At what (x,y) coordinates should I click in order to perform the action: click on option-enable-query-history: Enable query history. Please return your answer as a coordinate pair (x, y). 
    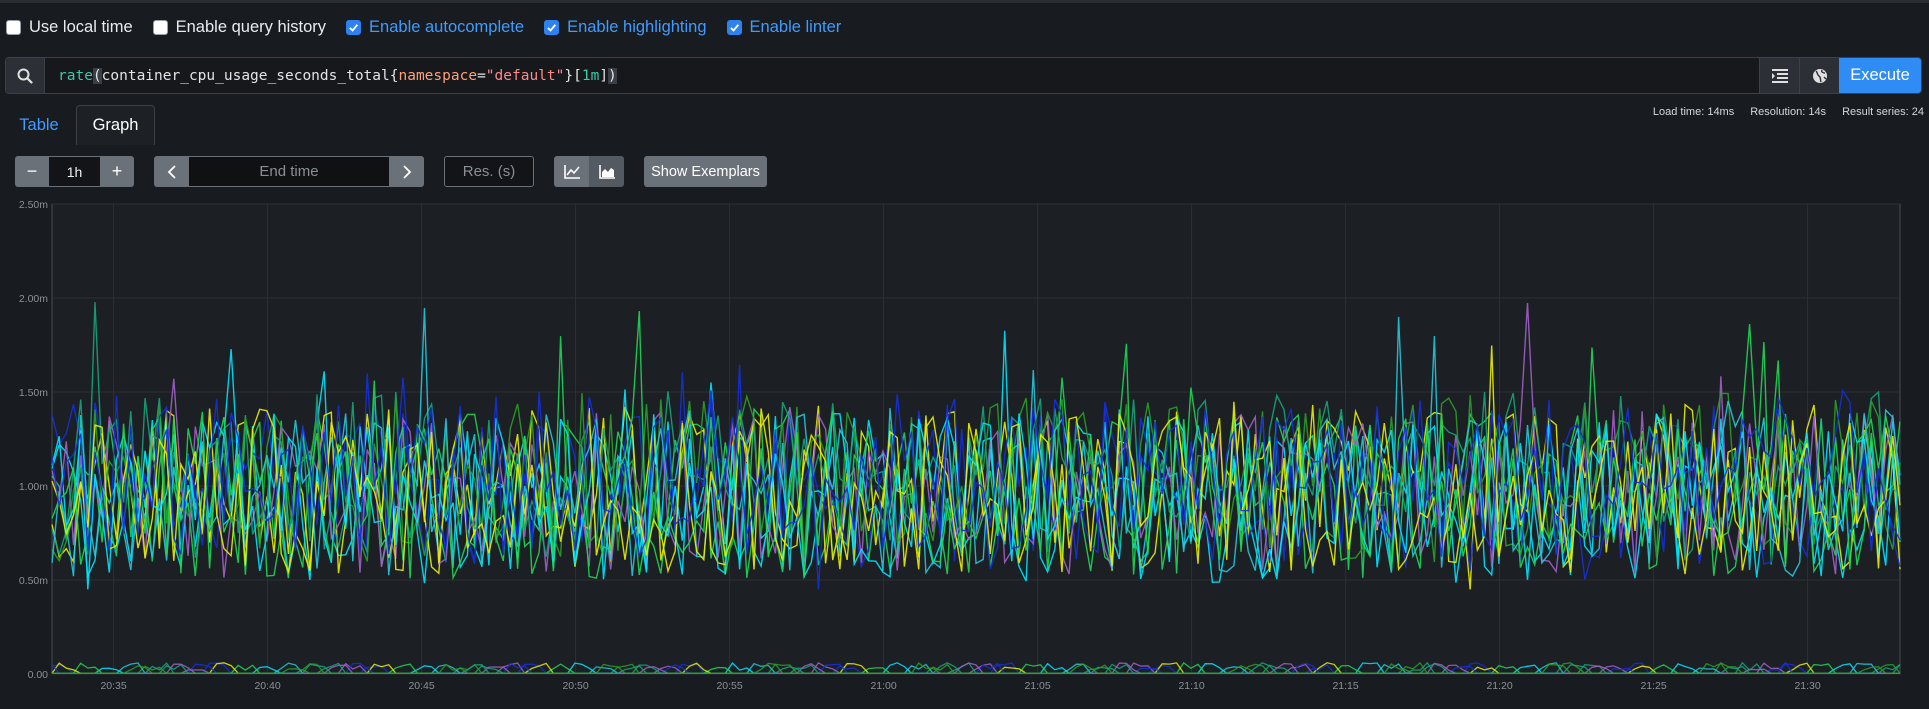
    Looking at the image, I should click on (239, 27).